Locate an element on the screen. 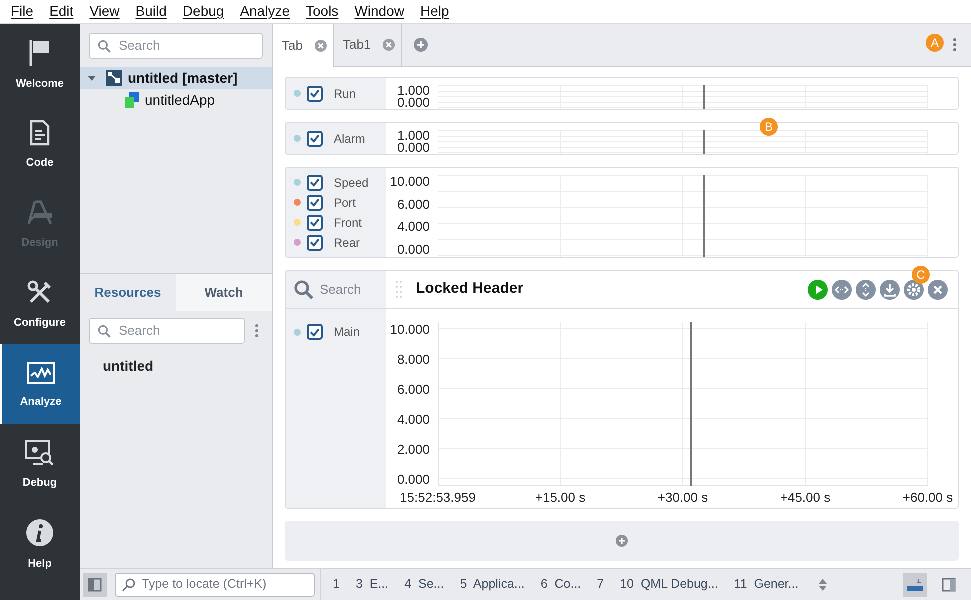 This screenshot has height=600, width=971. mode-label: Welcome is located at coordinates (40, 84).